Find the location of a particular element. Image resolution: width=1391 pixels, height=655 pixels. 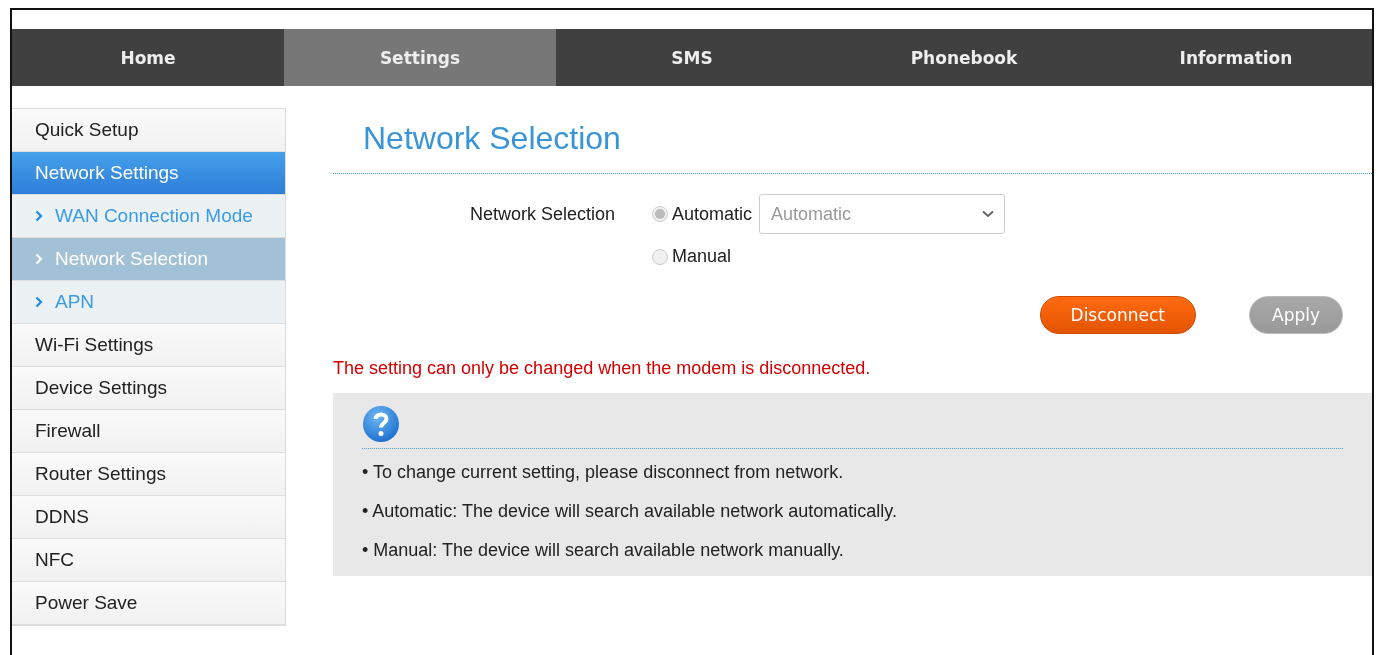

sidebar-subitem-label: APN is located at coordinates (75, 302).